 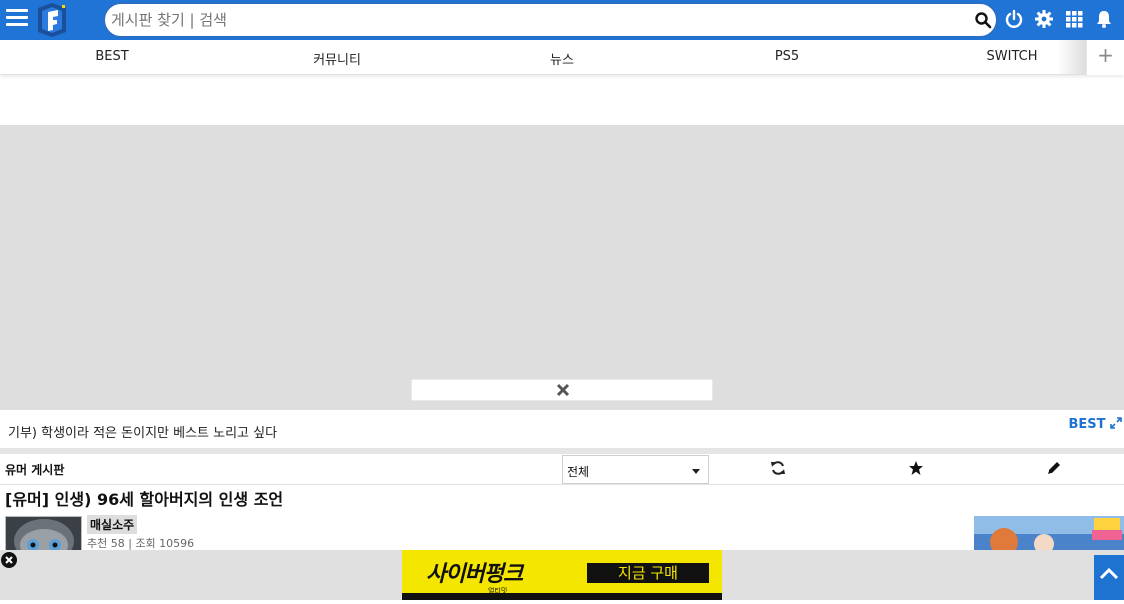 I want to click on best-link: BEST, so click(x=1095, y=424).